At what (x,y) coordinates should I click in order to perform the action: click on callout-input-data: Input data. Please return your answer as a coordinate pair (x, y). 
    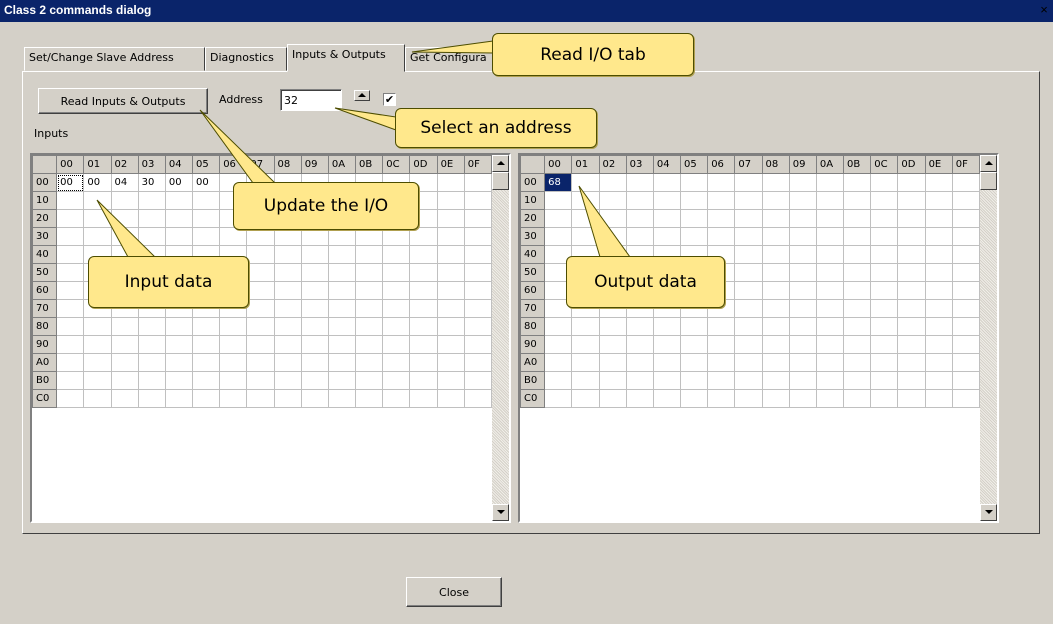
    Looking at the image, I should click on (168, 282).